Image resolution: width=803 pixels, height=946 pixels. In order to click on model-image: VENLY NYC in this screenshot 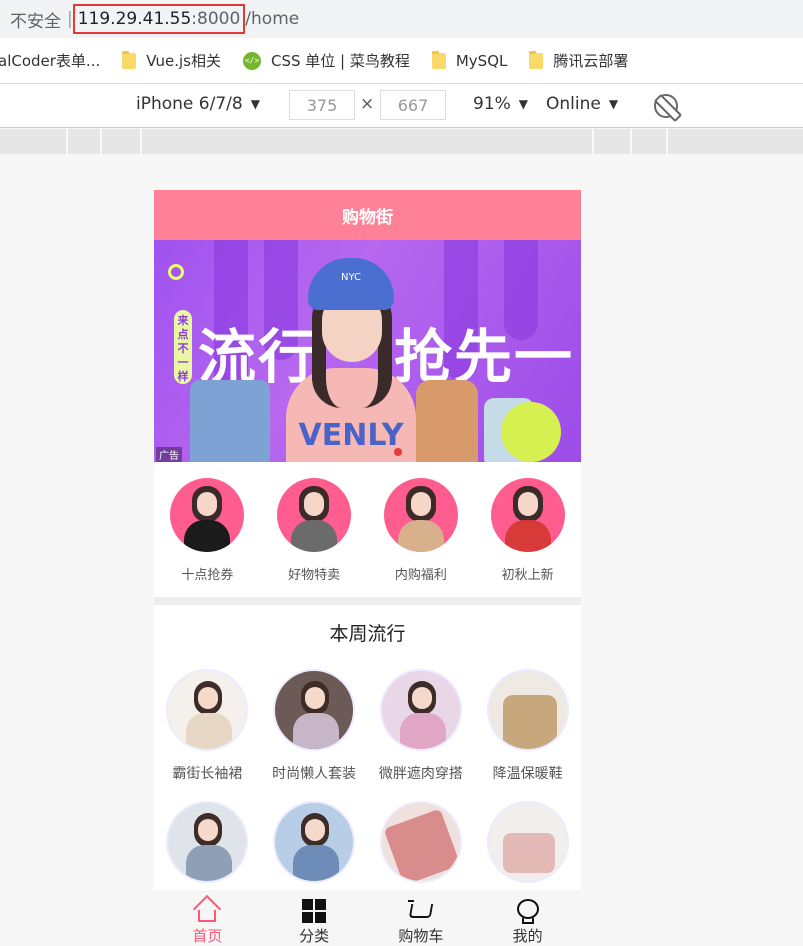, I will do `click(351, 360)`.